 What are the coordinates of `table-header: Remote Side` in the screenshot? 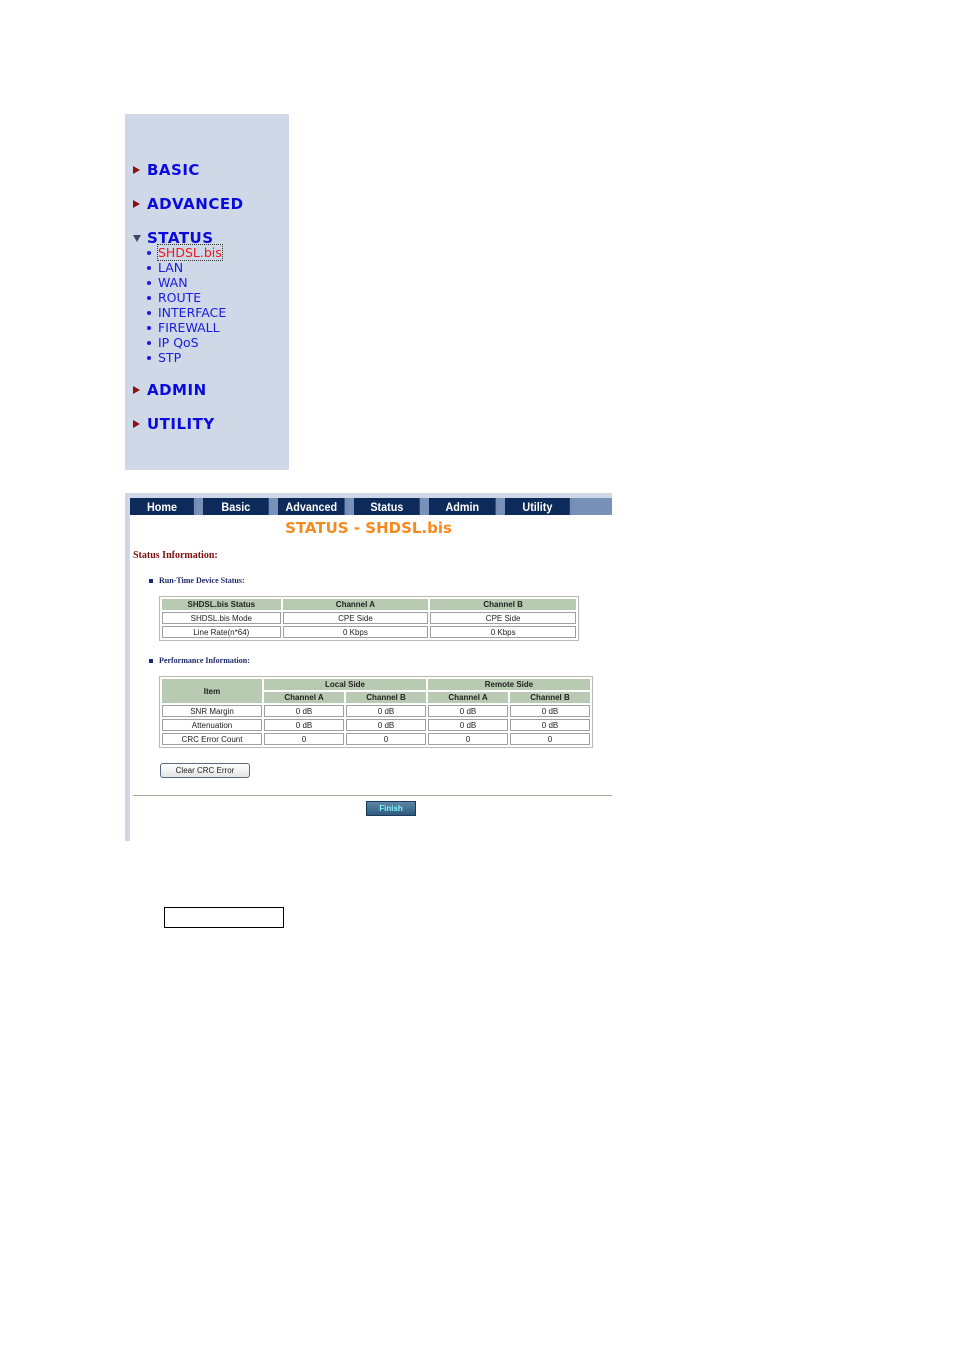 It's located at (509, 684).